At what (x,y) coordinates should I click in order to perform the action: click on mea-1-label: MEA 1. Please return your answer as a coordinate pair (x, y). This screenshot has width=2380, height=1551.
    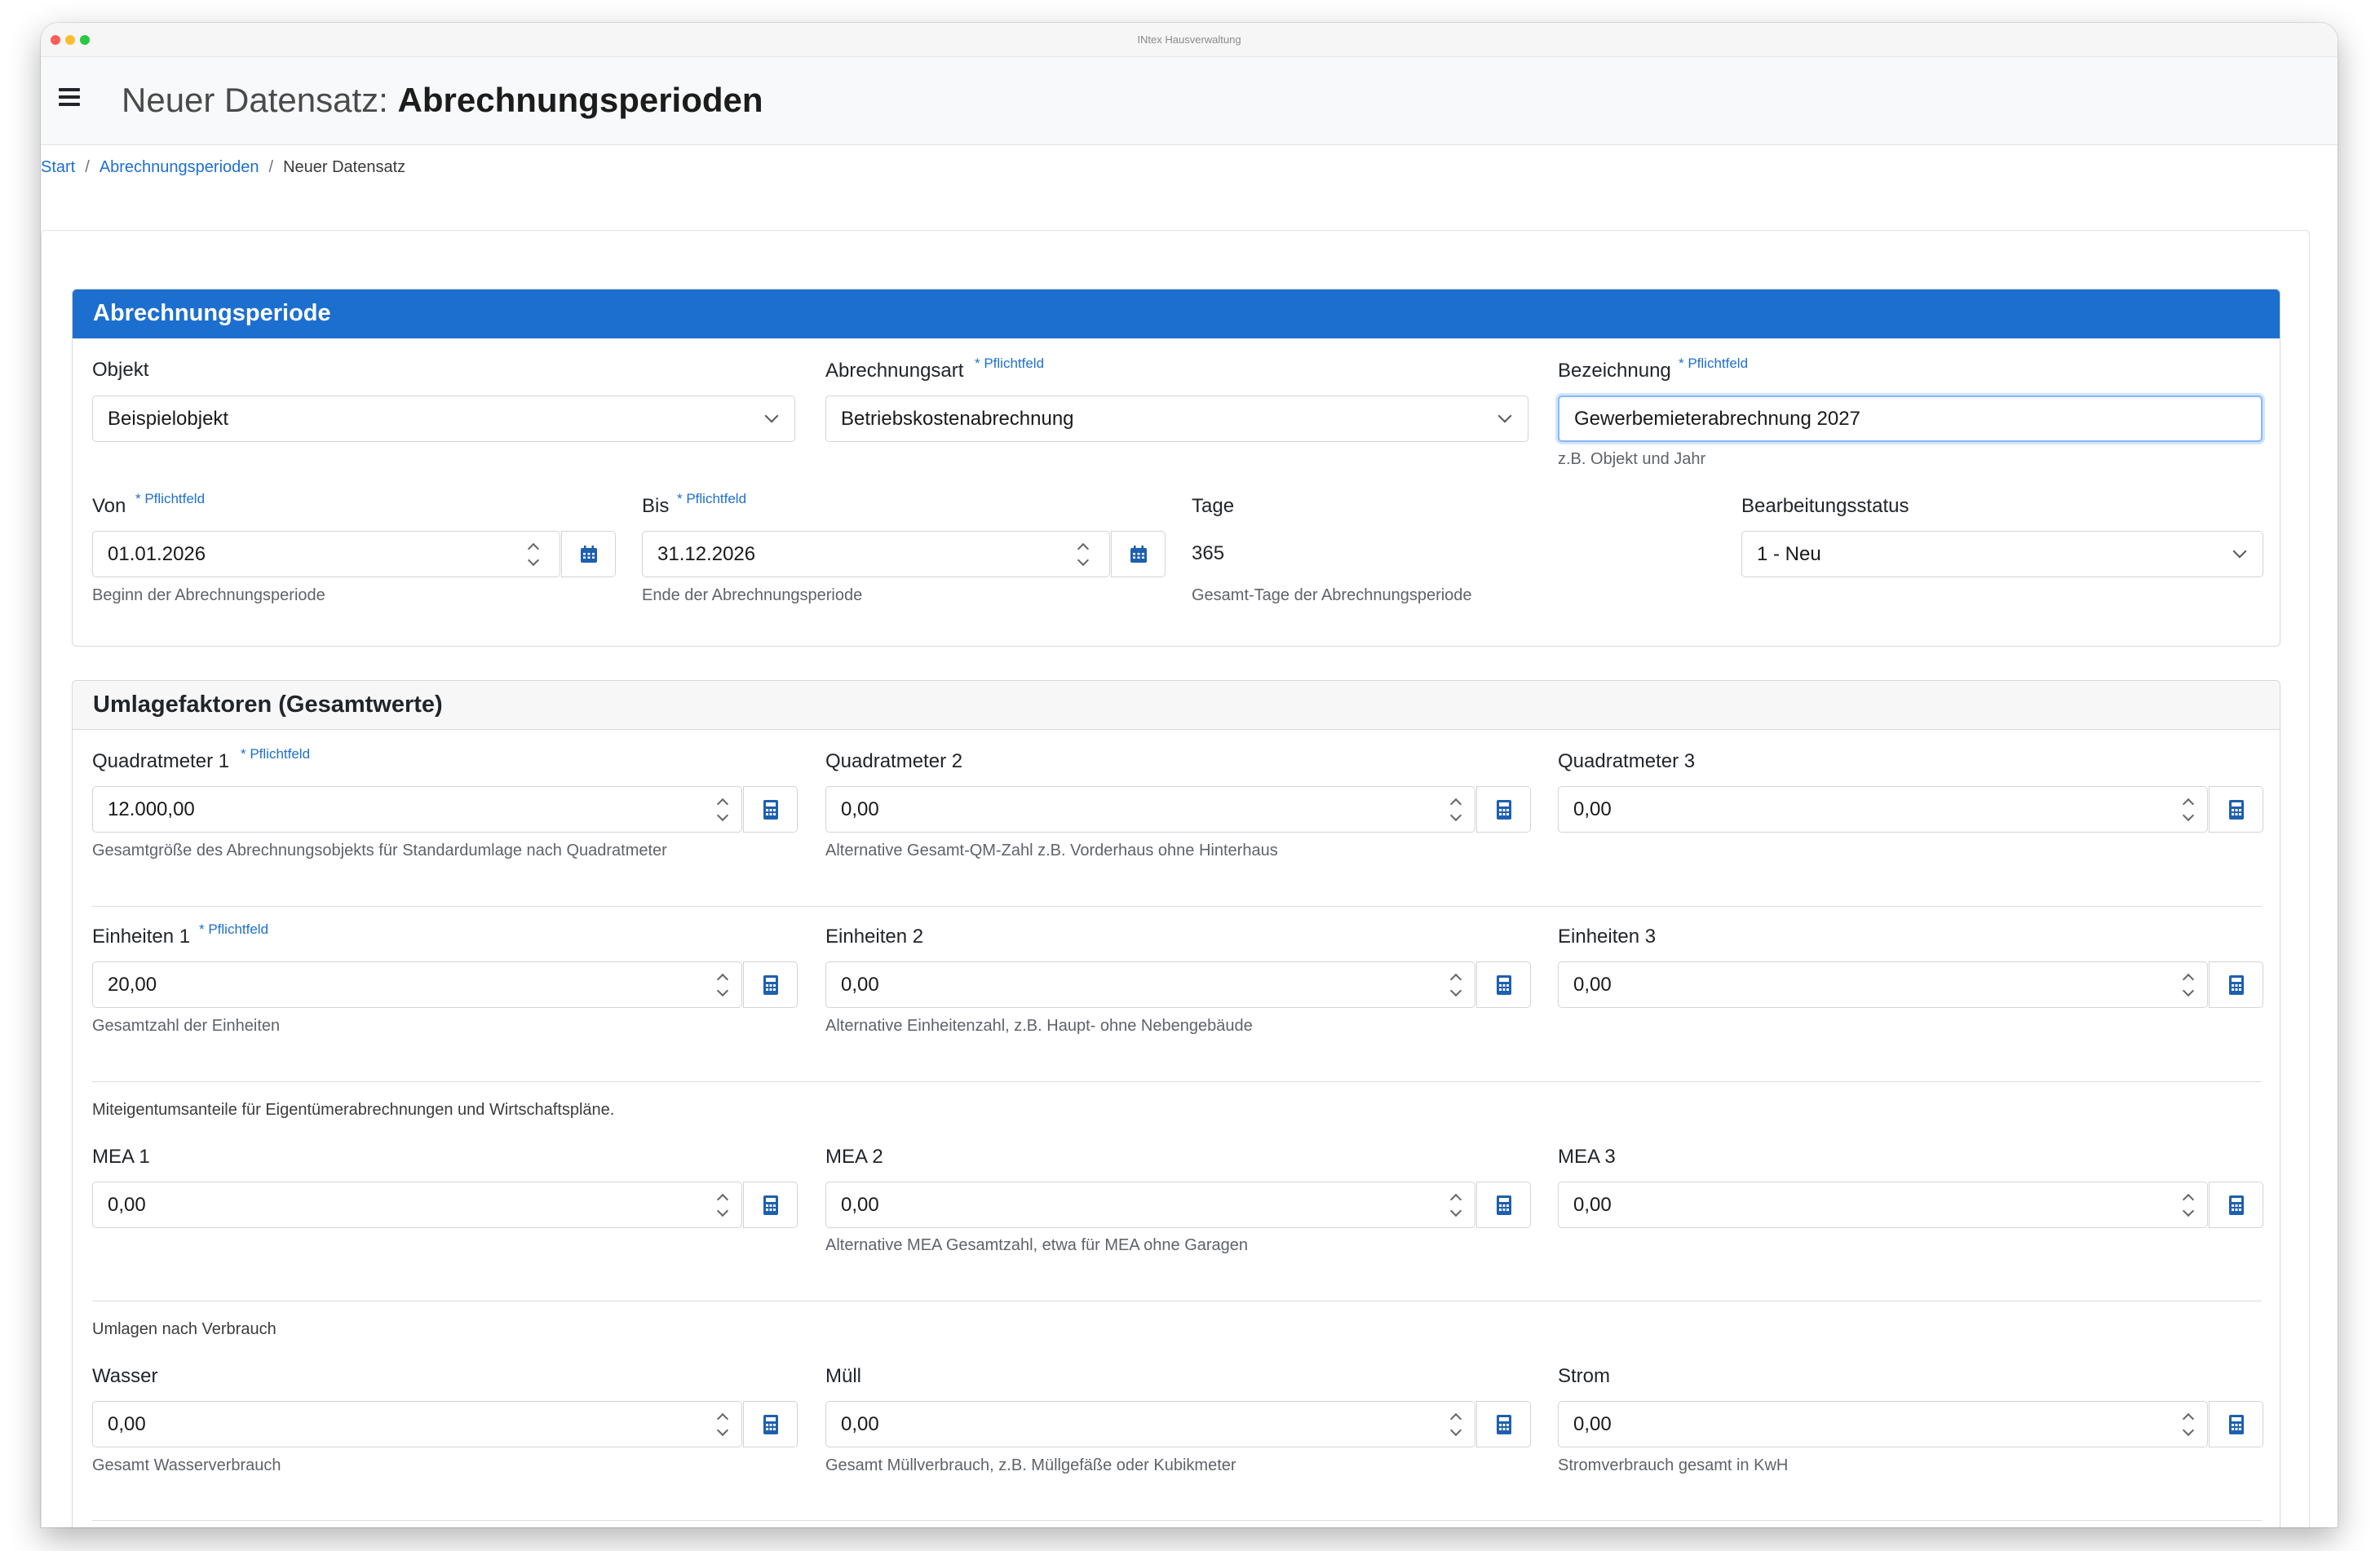
    Looking at the image, I should click on (121, 1157).